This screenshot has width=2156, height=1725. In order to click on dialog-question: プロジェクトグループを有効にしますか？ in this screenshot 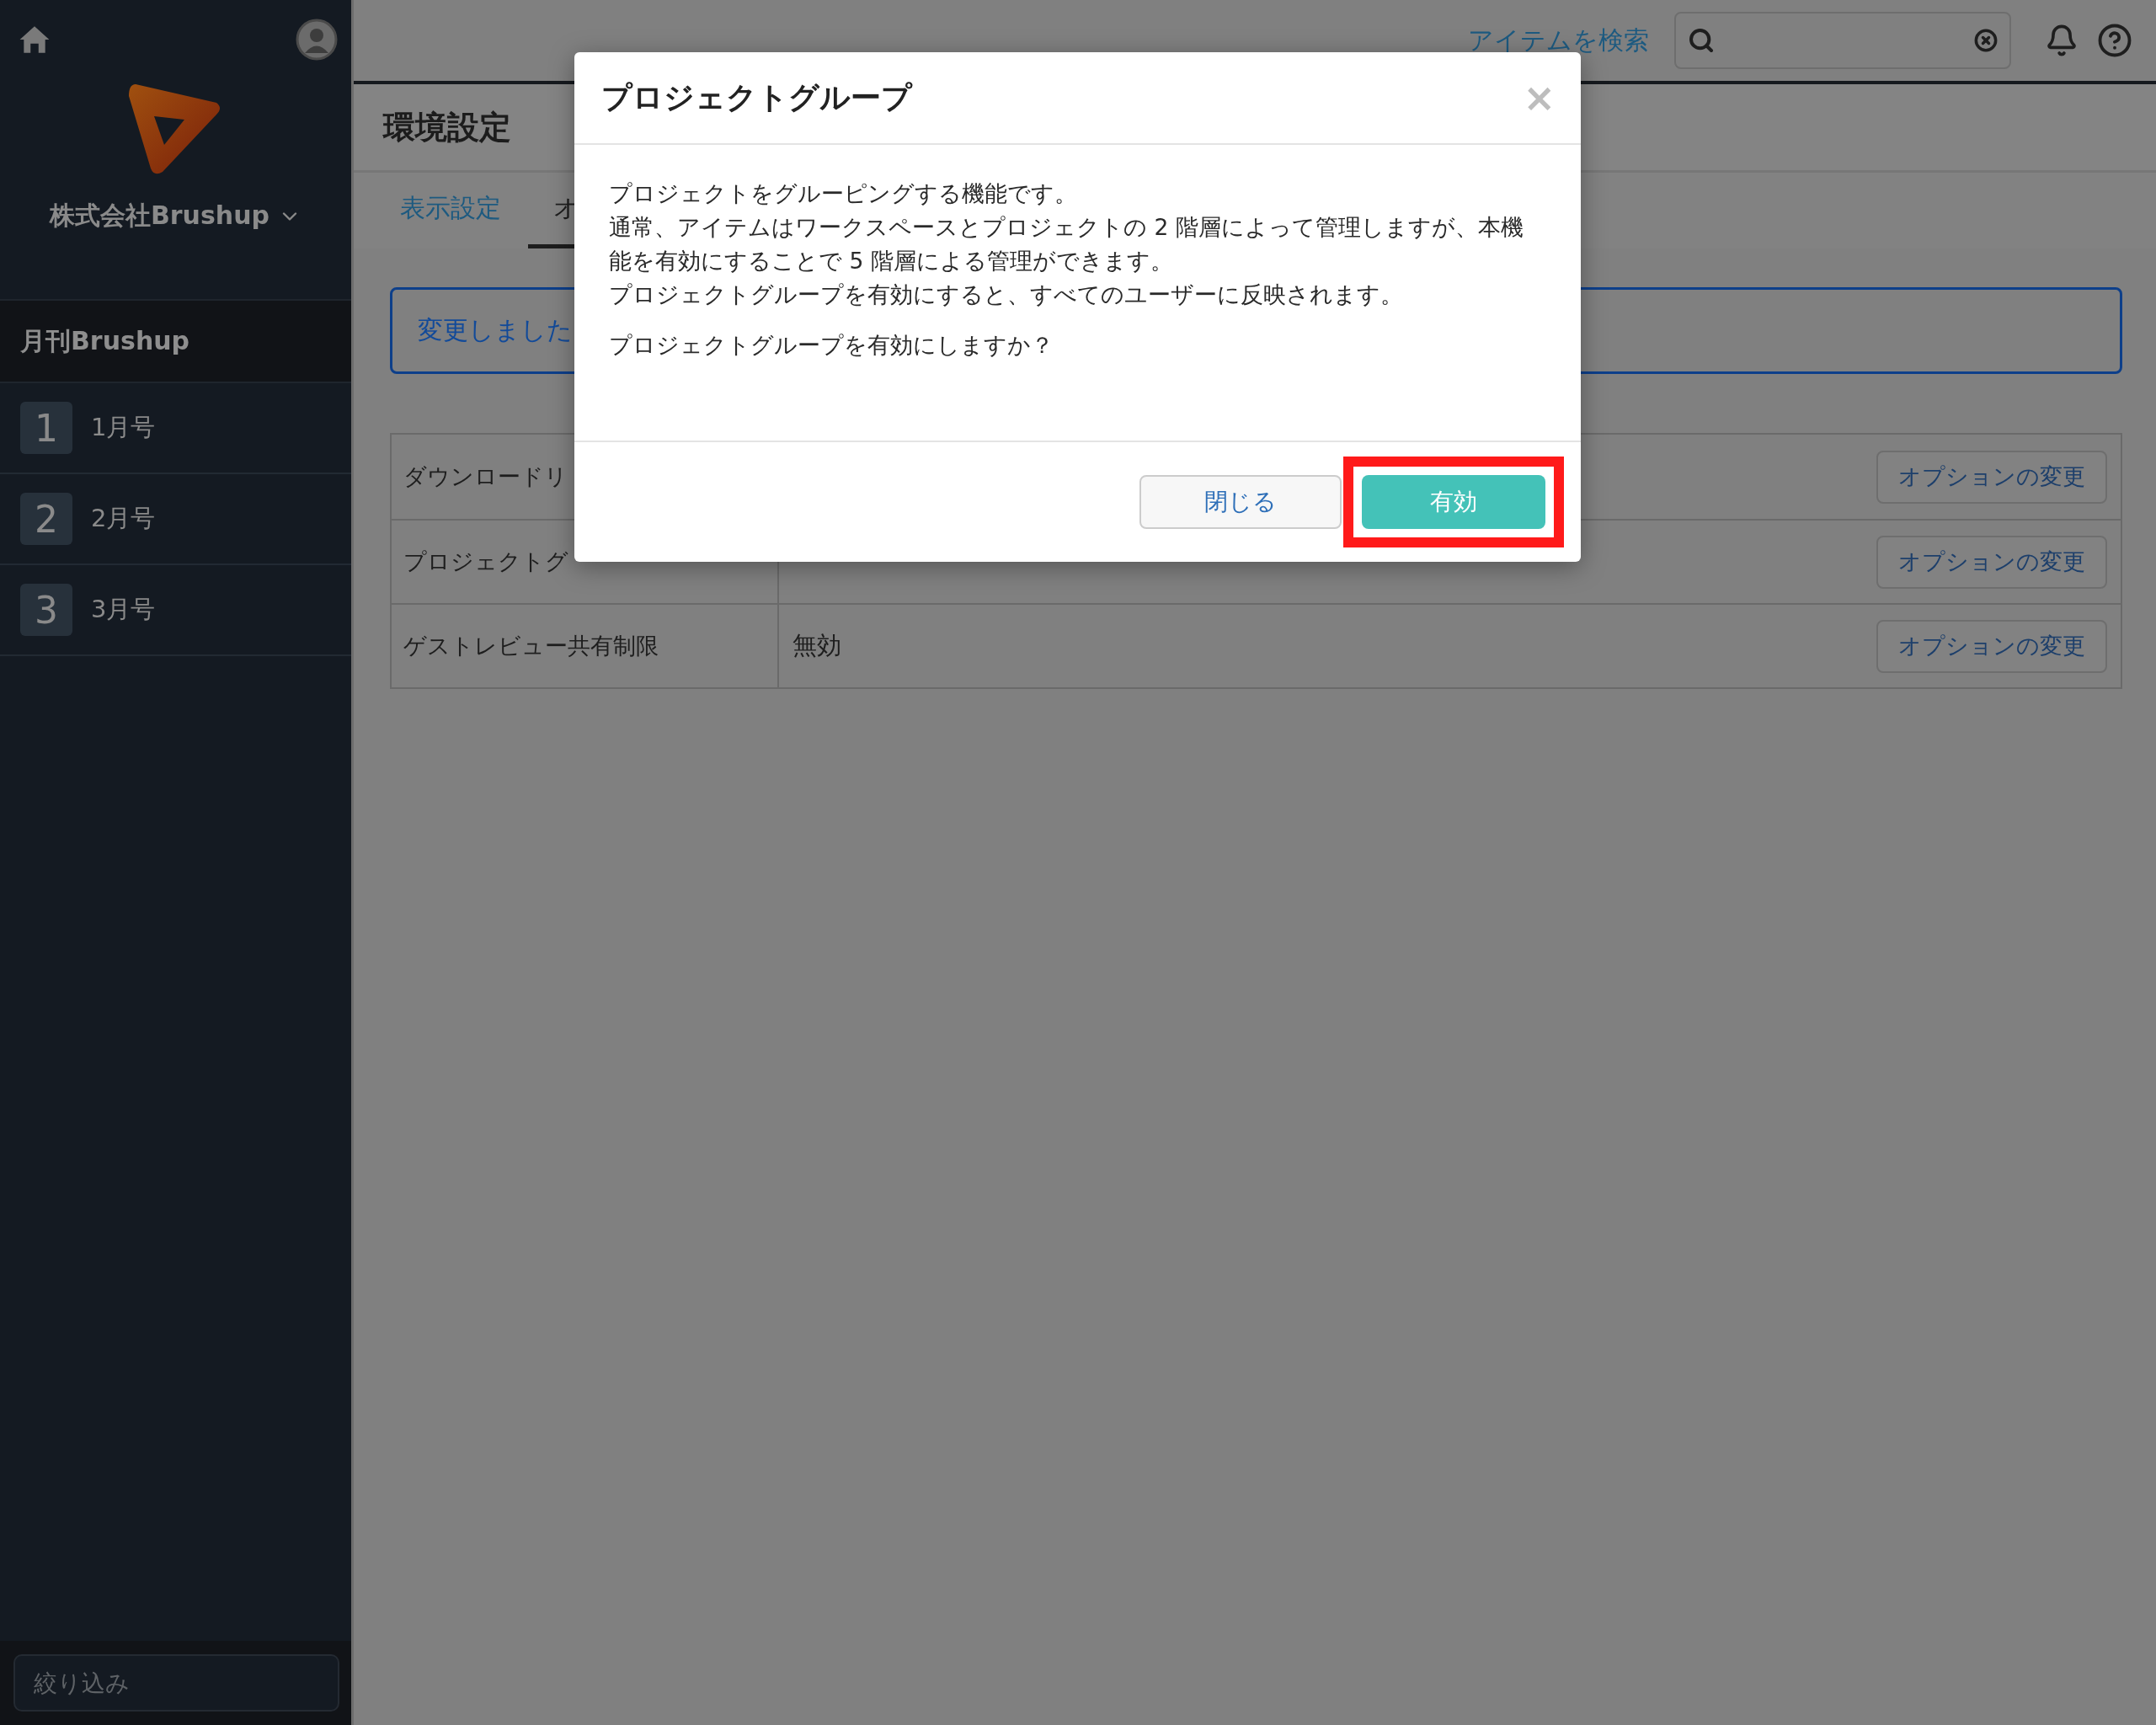, I will do `click(831, 345)`.